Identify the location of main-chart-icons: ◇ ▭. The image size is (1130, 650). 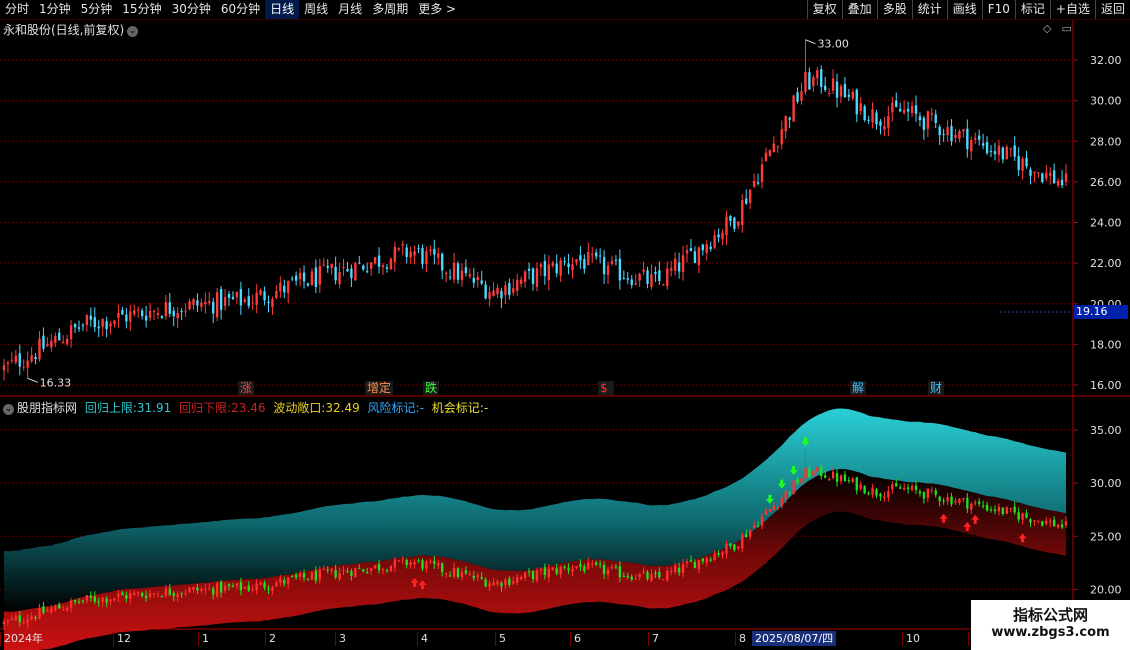
(1062, 28).